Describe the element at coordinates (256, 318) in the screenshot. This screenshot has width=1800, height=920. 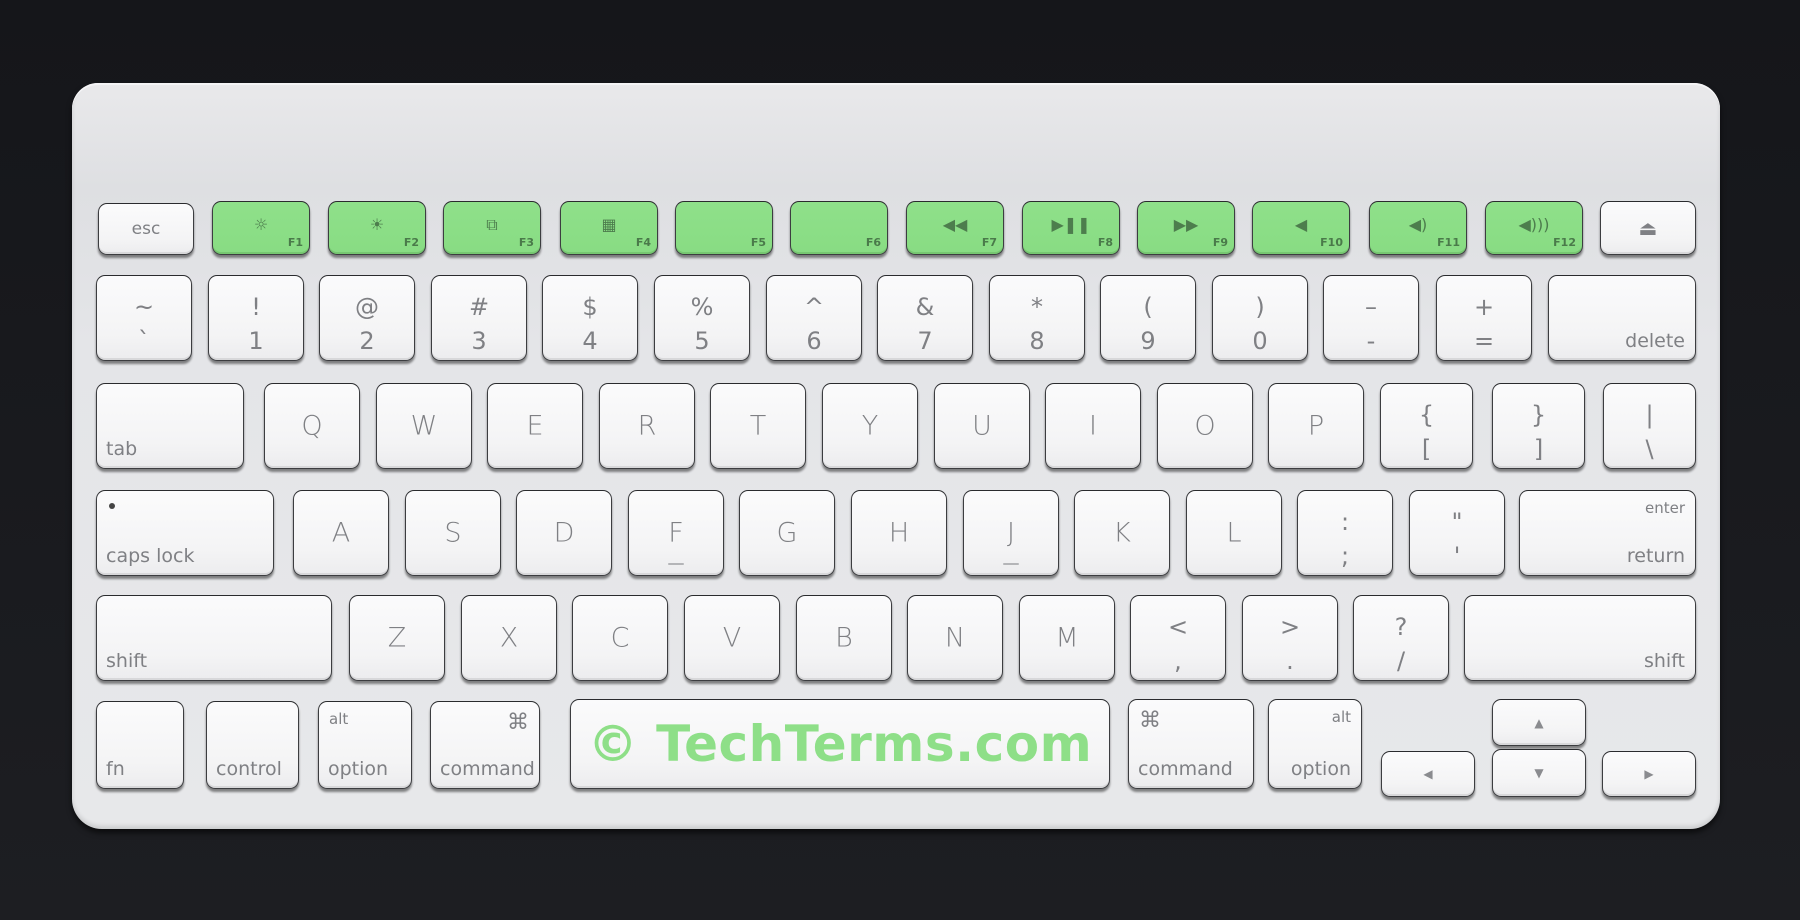
I see `key-number-1: ! 1` at that location.